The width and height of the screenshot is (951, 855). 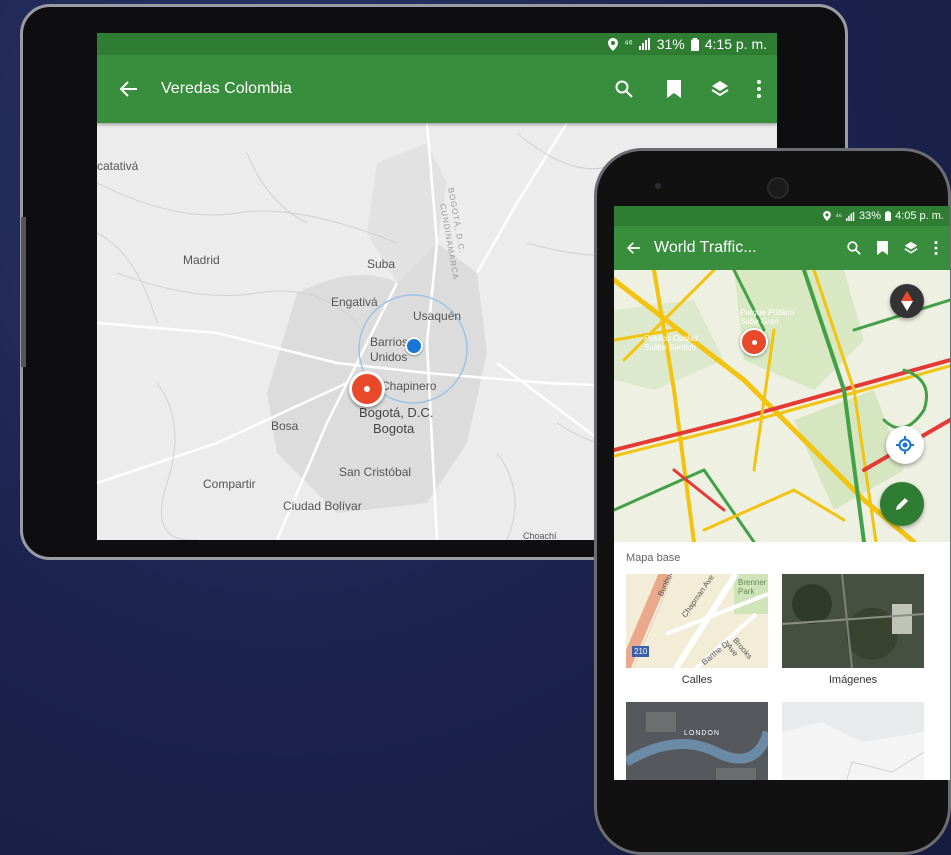 What do you see at coordinates (414, 346) in the screenshot?
I see `current-location-dot` at bounding box center [414, 346].